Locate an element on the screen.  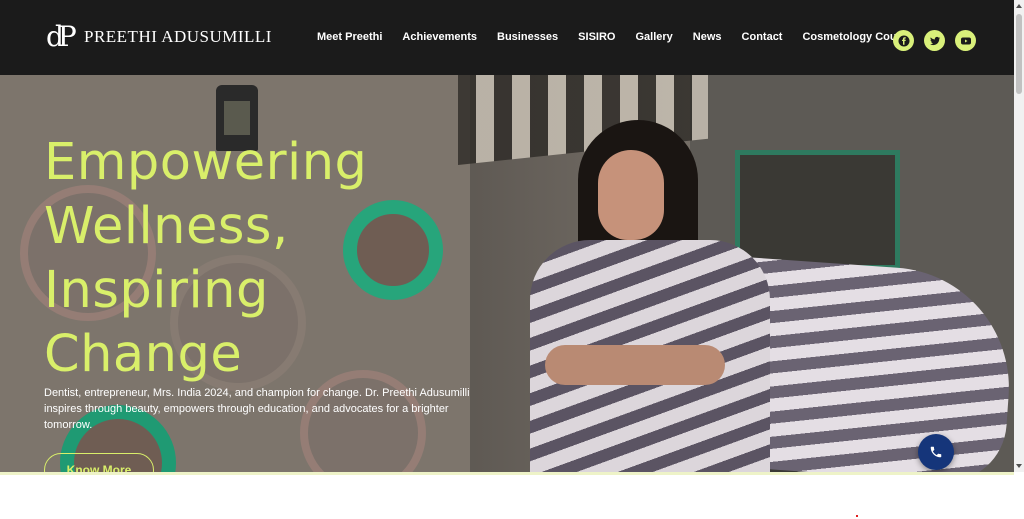
know-more-button: Know More is located at coordinates (99, 462).